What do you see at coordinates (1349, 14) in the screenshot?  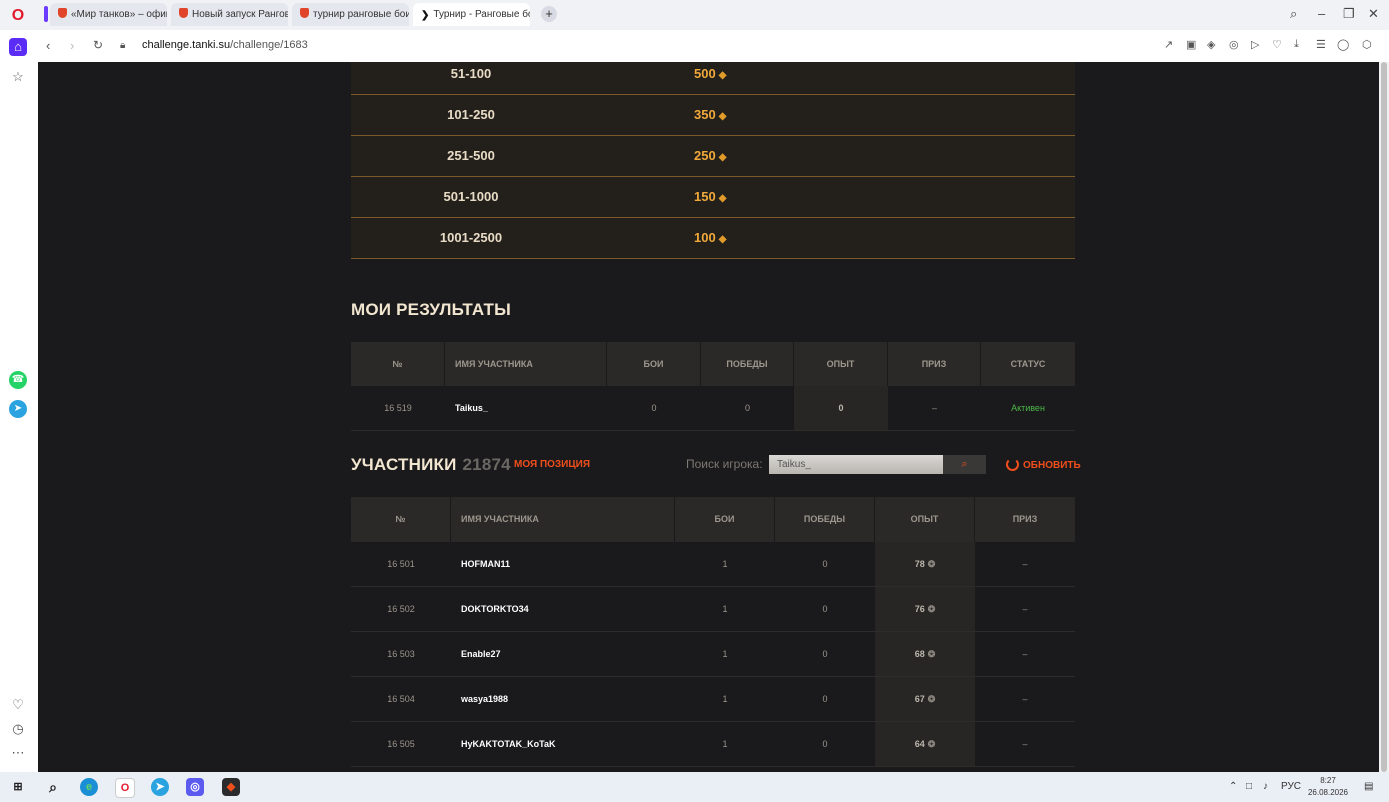 I see `restore-icon: ❐` at bounding box center [1349, 14].